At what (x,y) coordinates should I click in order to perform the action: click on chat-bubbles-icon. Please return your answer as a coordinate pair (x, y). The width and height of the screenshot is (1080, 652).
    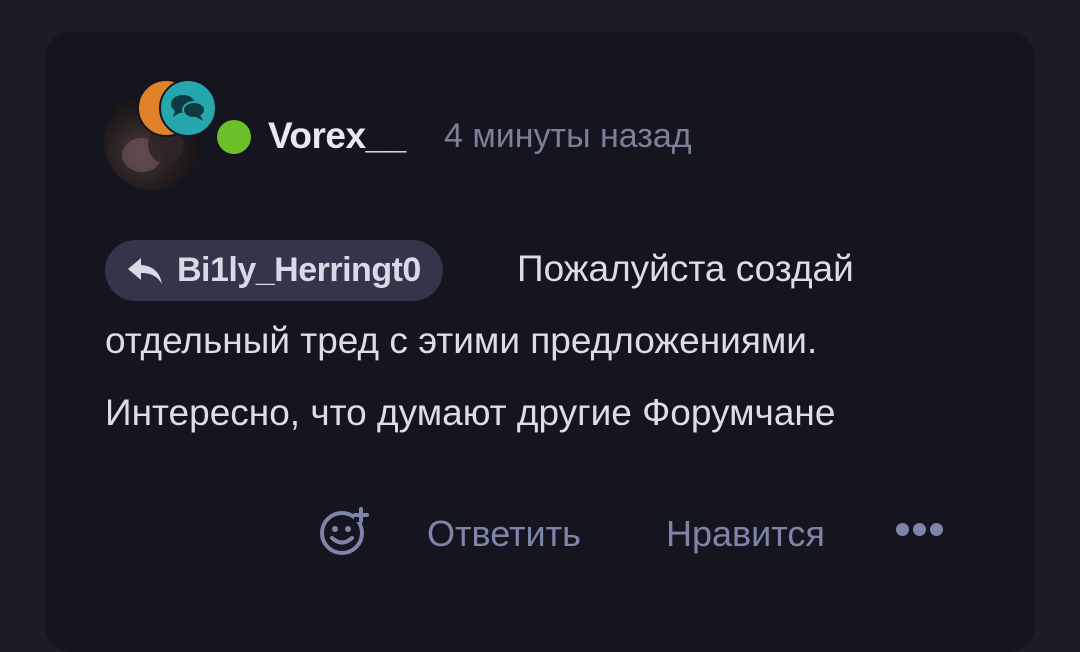
    Looking at the image, I should click on (188, 108).